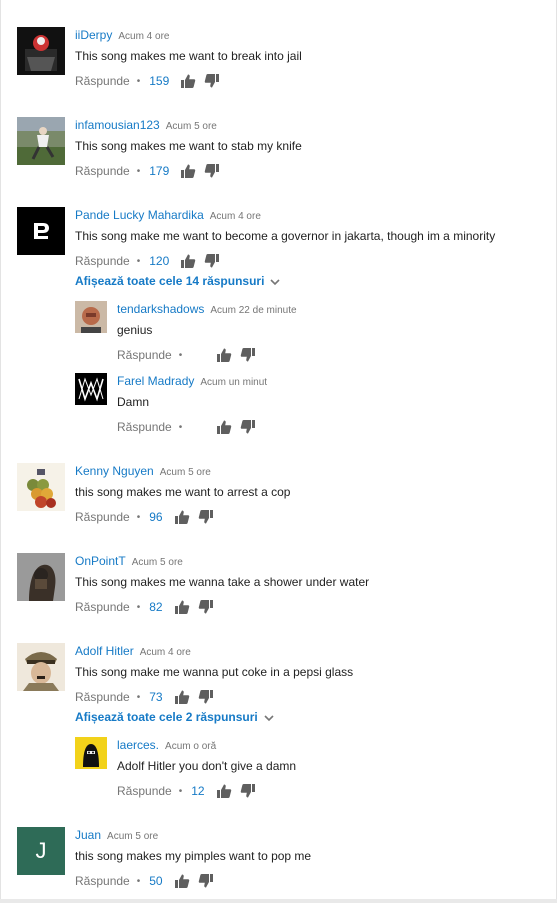  Describe the element at coordinates (166, 717) in the screenshot. I see `view-replies-label: Afișează toate cele 2 răspunsuri` at that location.